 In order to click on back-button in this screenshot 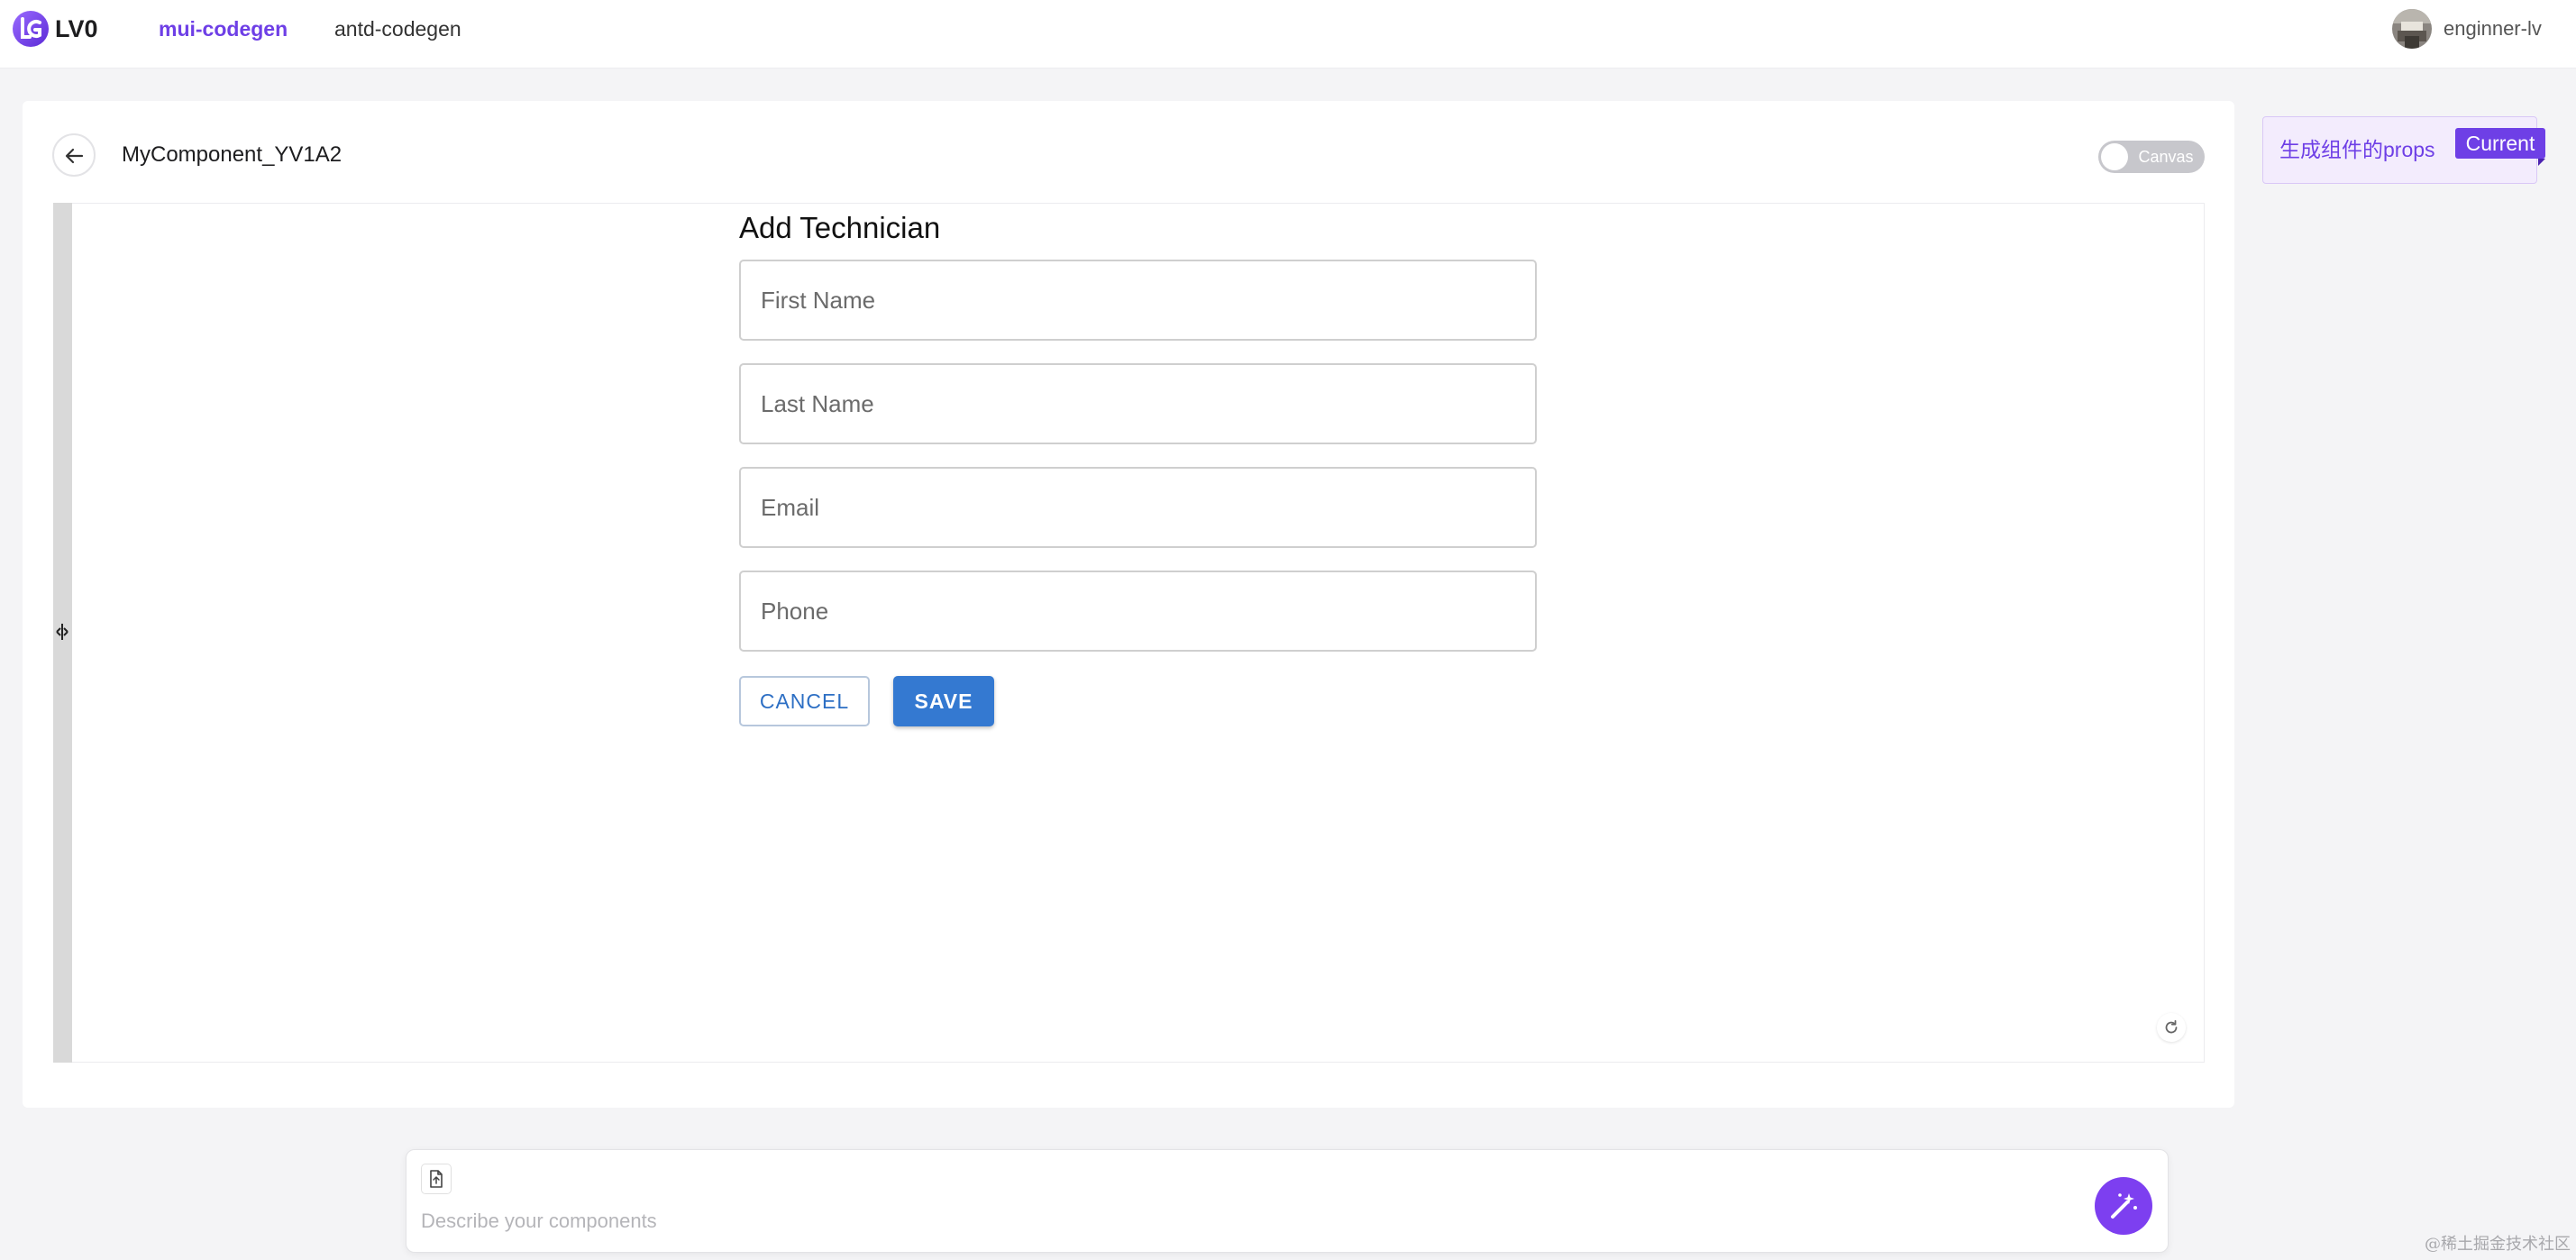, I will do `click(74, 155)`.